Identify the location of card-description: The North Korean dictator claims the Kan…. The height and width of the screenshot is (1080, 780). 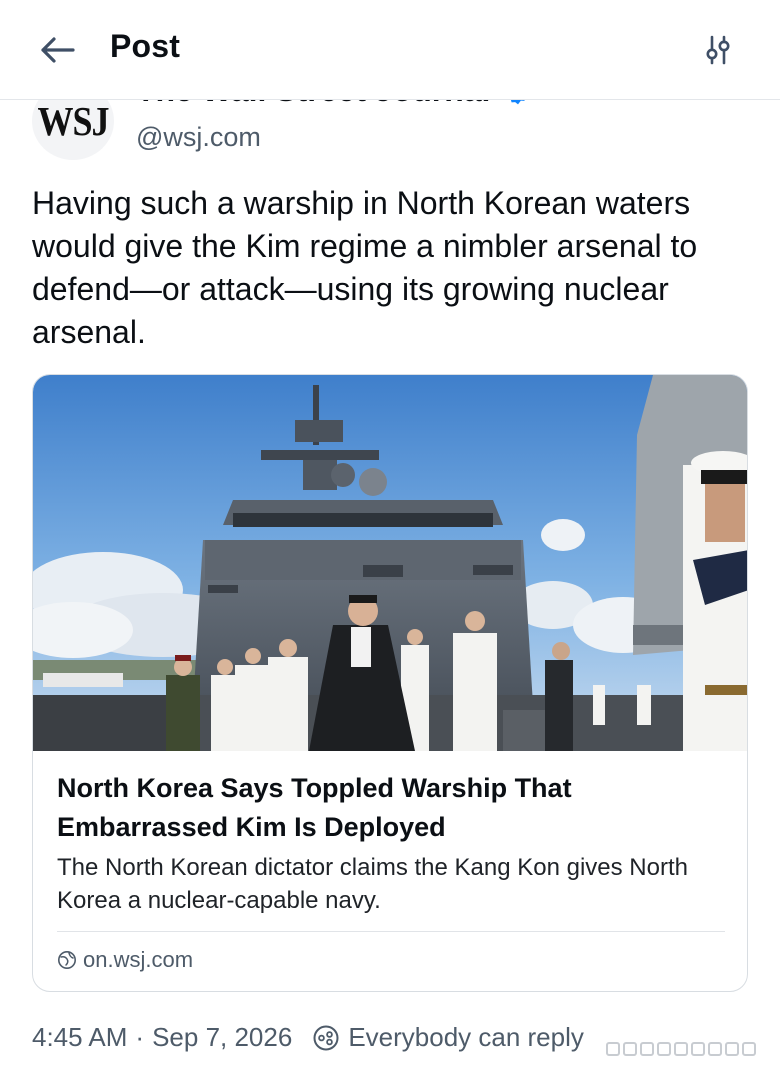
(372, 884).